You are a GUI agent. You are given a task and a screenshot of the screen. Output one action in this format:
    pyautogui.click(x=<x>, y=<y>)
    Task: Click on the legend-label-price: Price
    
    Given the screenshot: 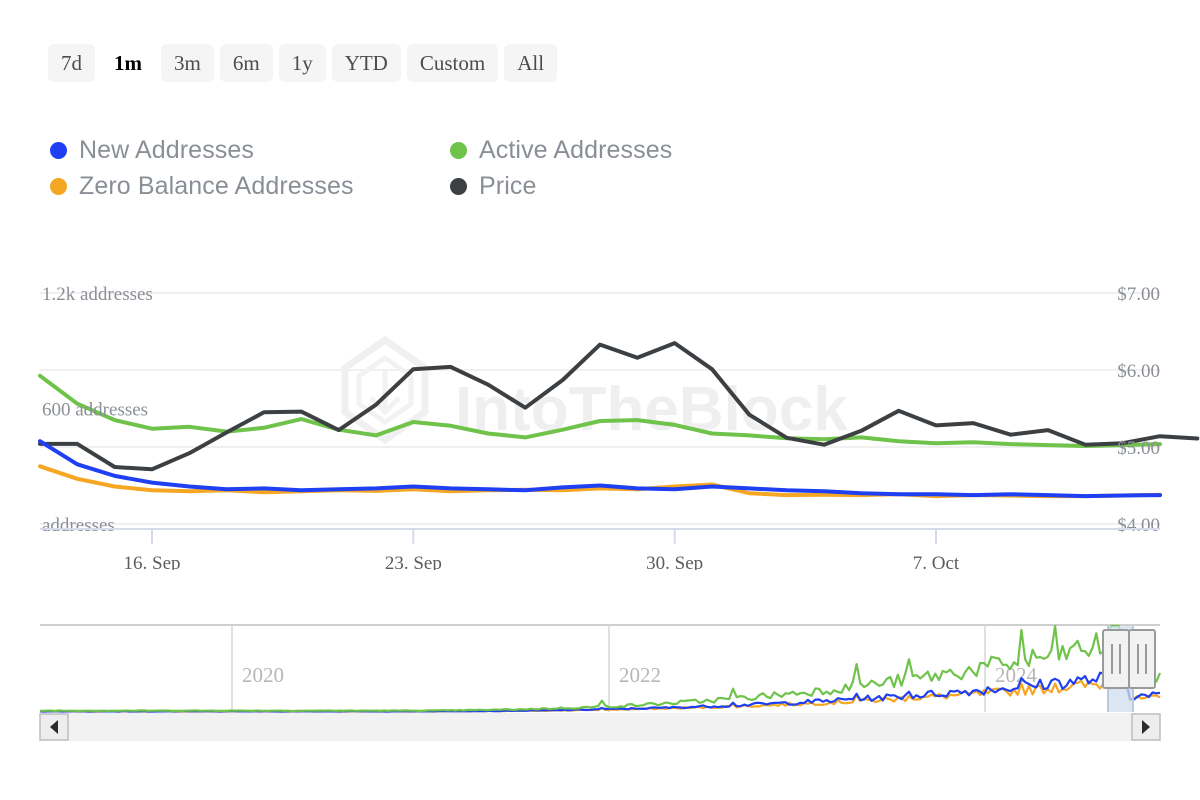 What is the action you would take?
    pyautogui.click(x=508, y=185)
    